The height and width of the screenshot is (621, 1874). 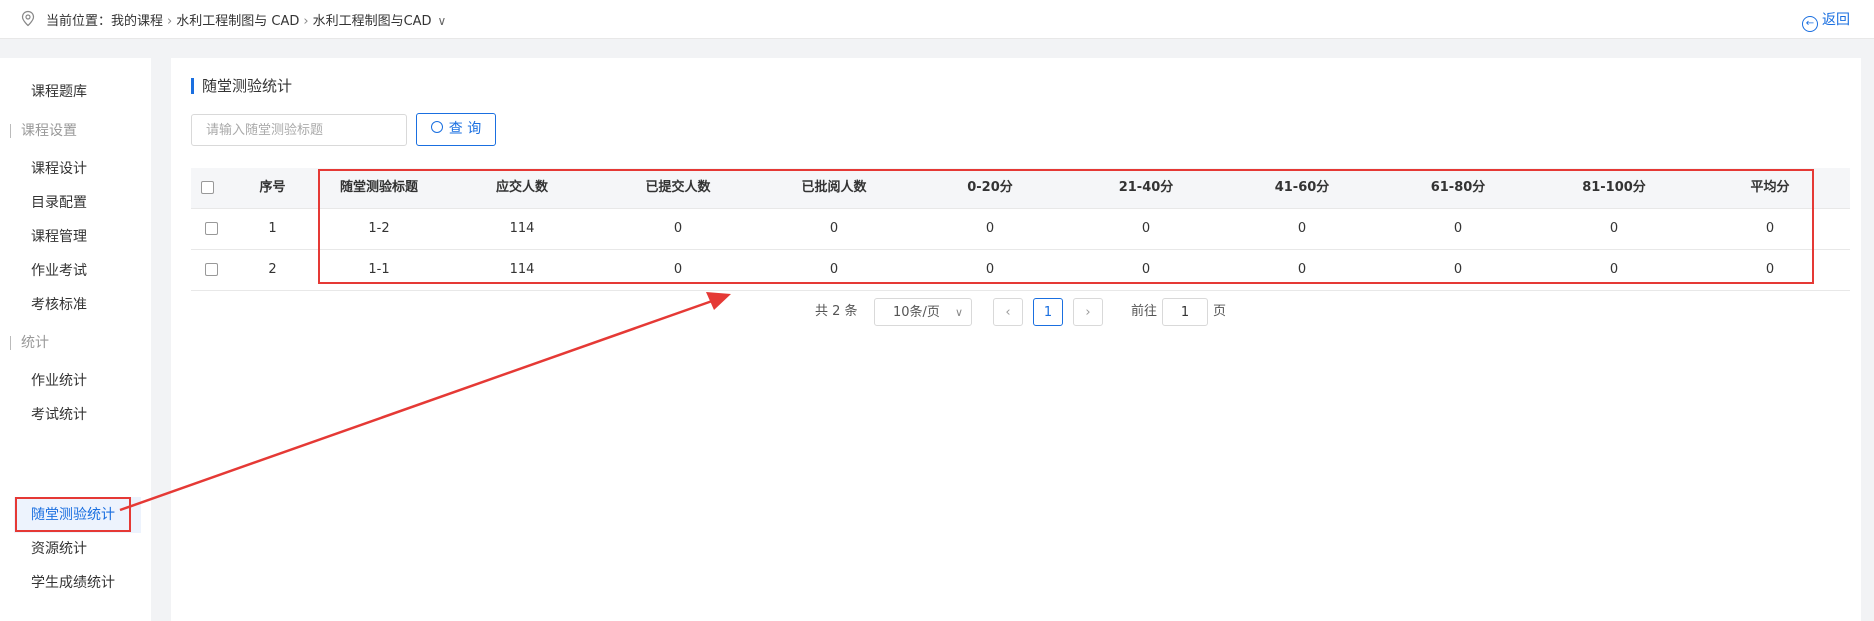 What do you see at coordinates (372, 19) in the screenshot?
I see `breadcrumb-current-course: 水利工程制图与CAD` at bounding box center [372, 19].